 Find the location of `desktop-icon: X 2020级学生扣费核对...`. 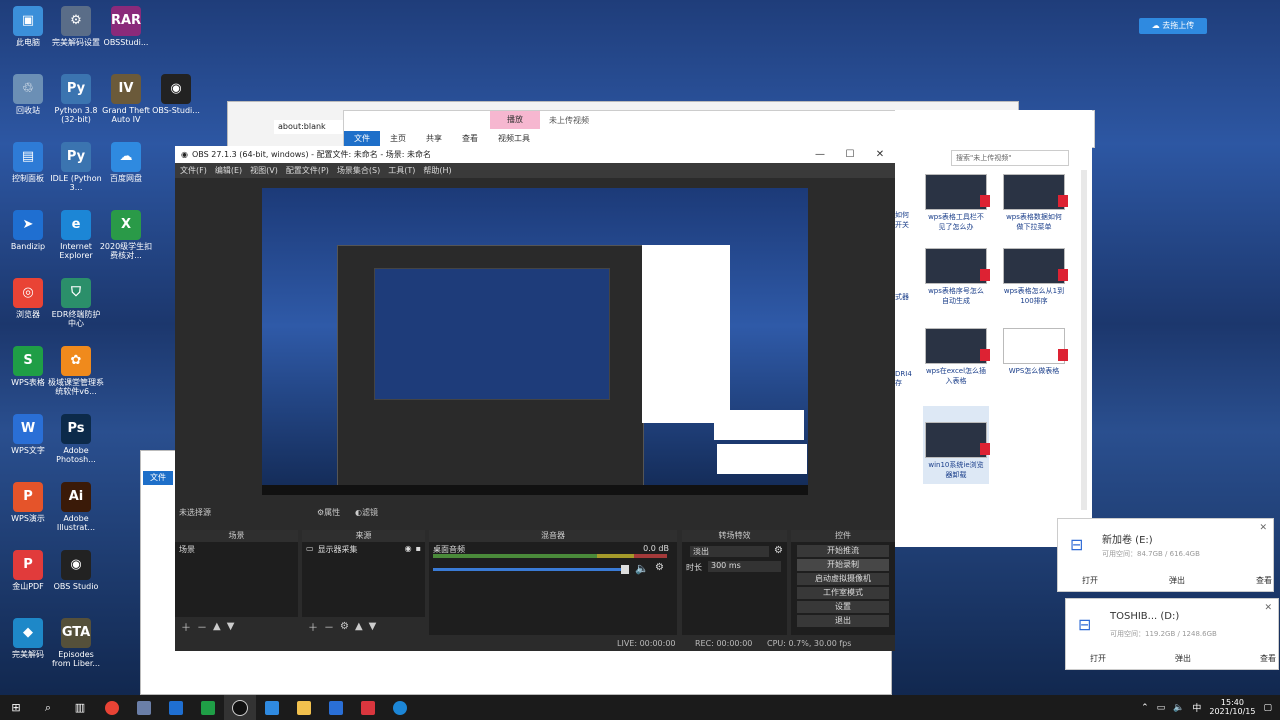

desktop-icon: X 2020级学生扣费核对... is located at coordinates (126, 235).